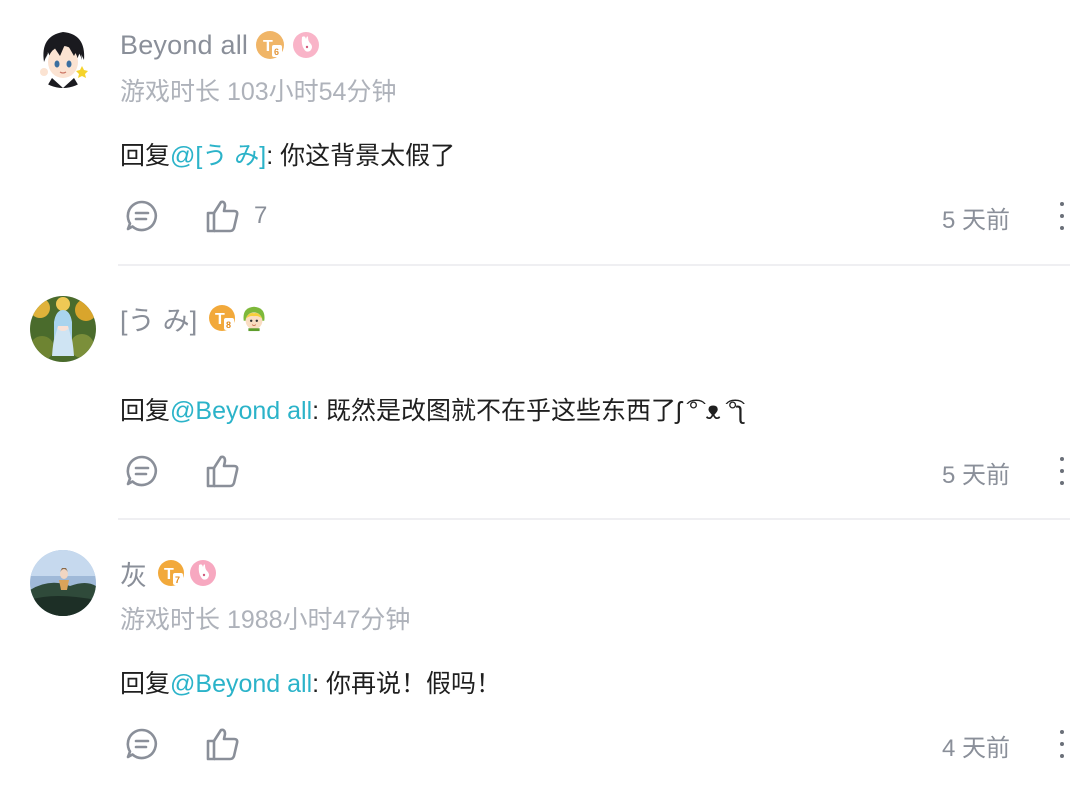  I want to click on name-row: Beyond all T 6, so click(220, 45).